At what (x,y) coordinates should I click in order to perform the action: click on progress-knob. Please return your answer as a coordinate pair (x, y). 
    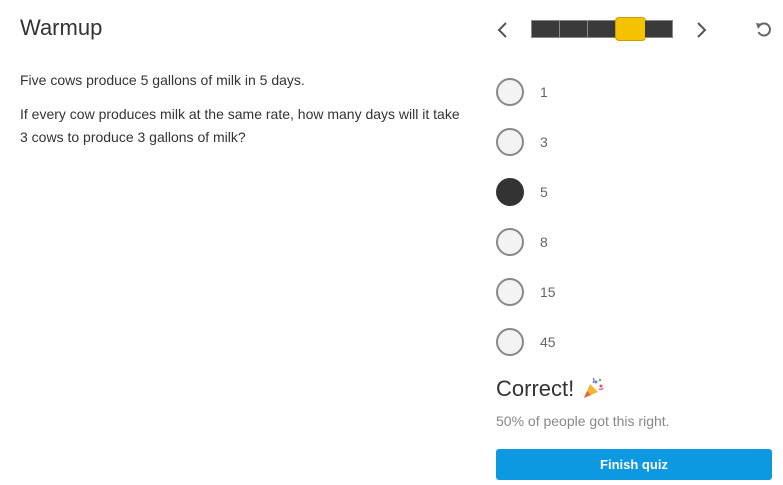
    Looking at the image, I should click on (630, 29).